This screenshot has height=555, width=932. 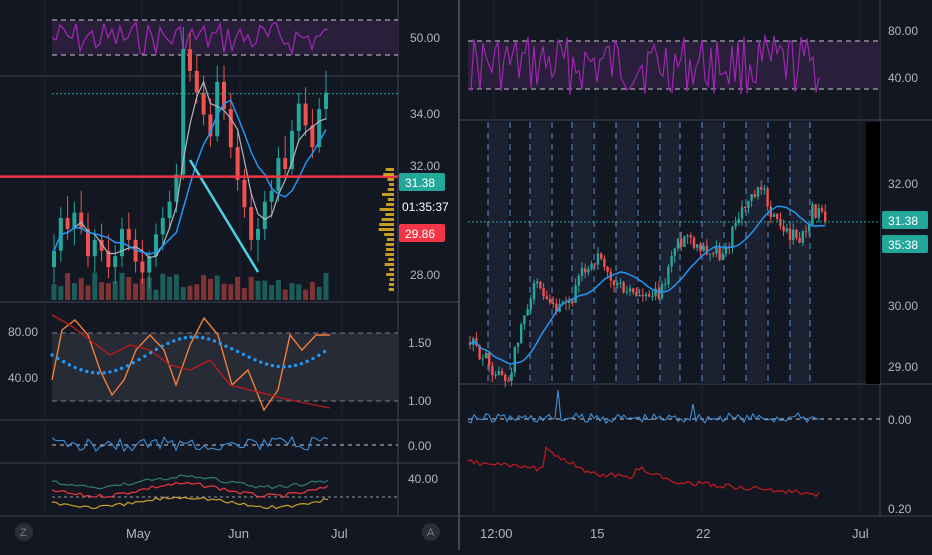 What do you see at coordinates (903, 221) in the screenshot?
I see `right-last-price-label: 31.38` at bounding box center [903, 221].